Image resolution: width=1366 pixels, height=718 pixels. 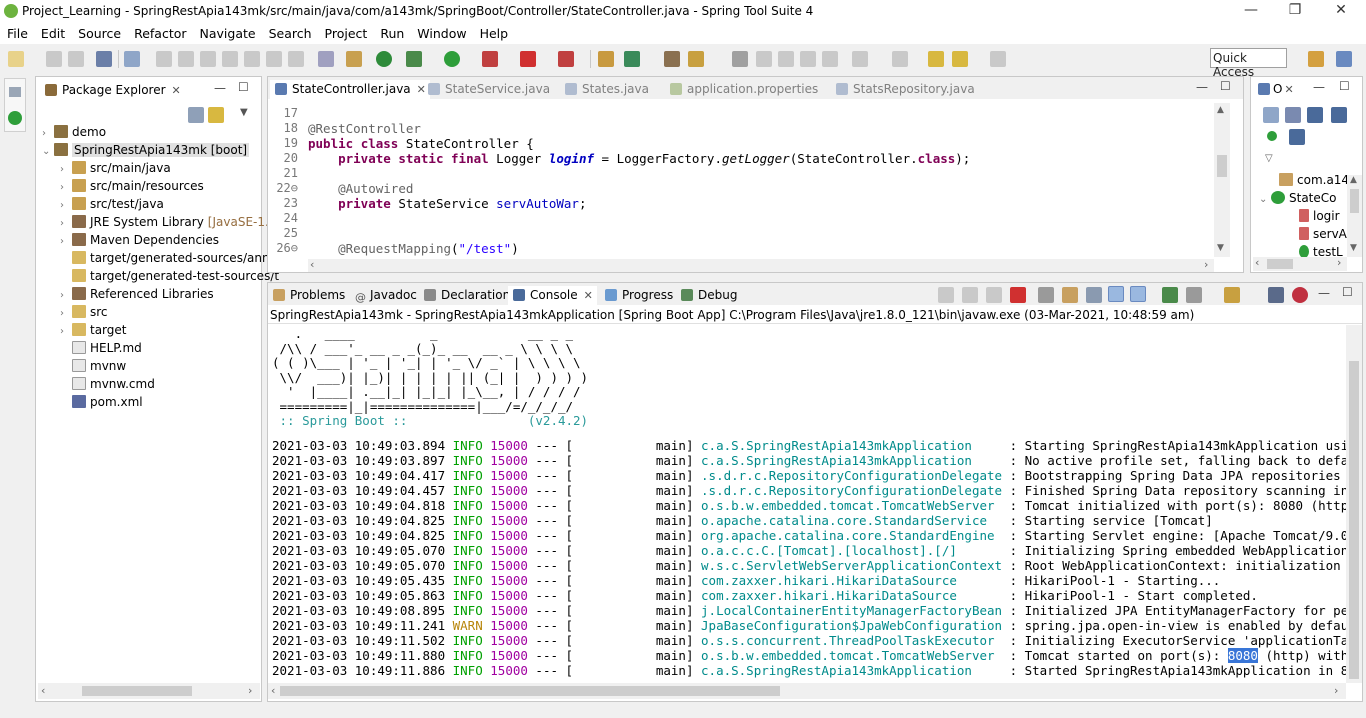 I want to click on tree-item: › target, so click(x=93, y=332).